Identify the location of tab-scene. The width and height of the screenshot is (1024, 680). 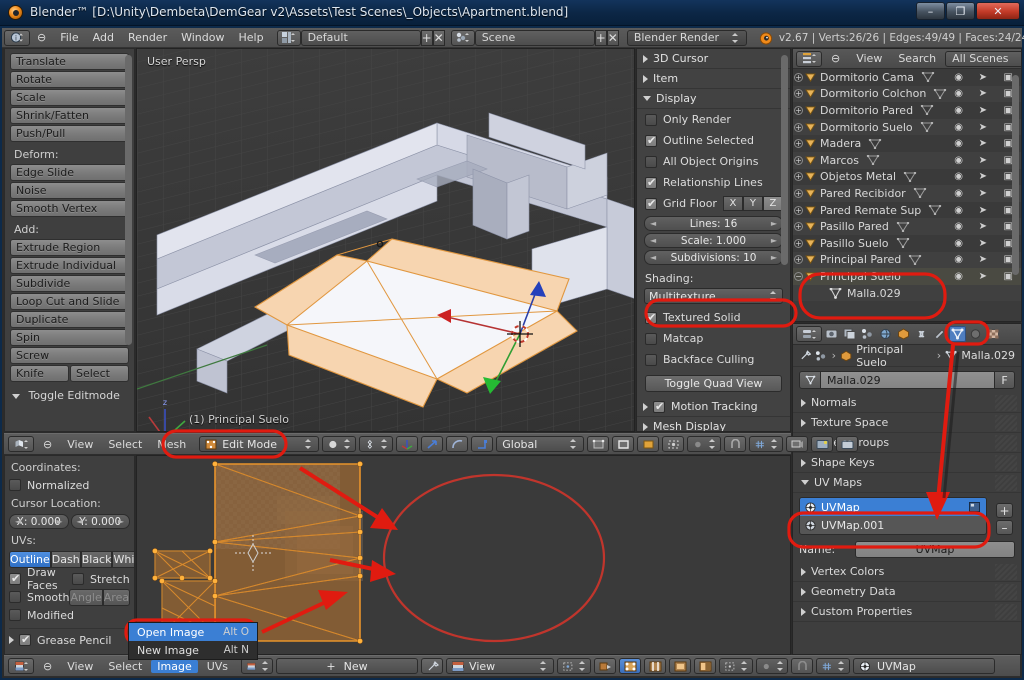
(867, 334).